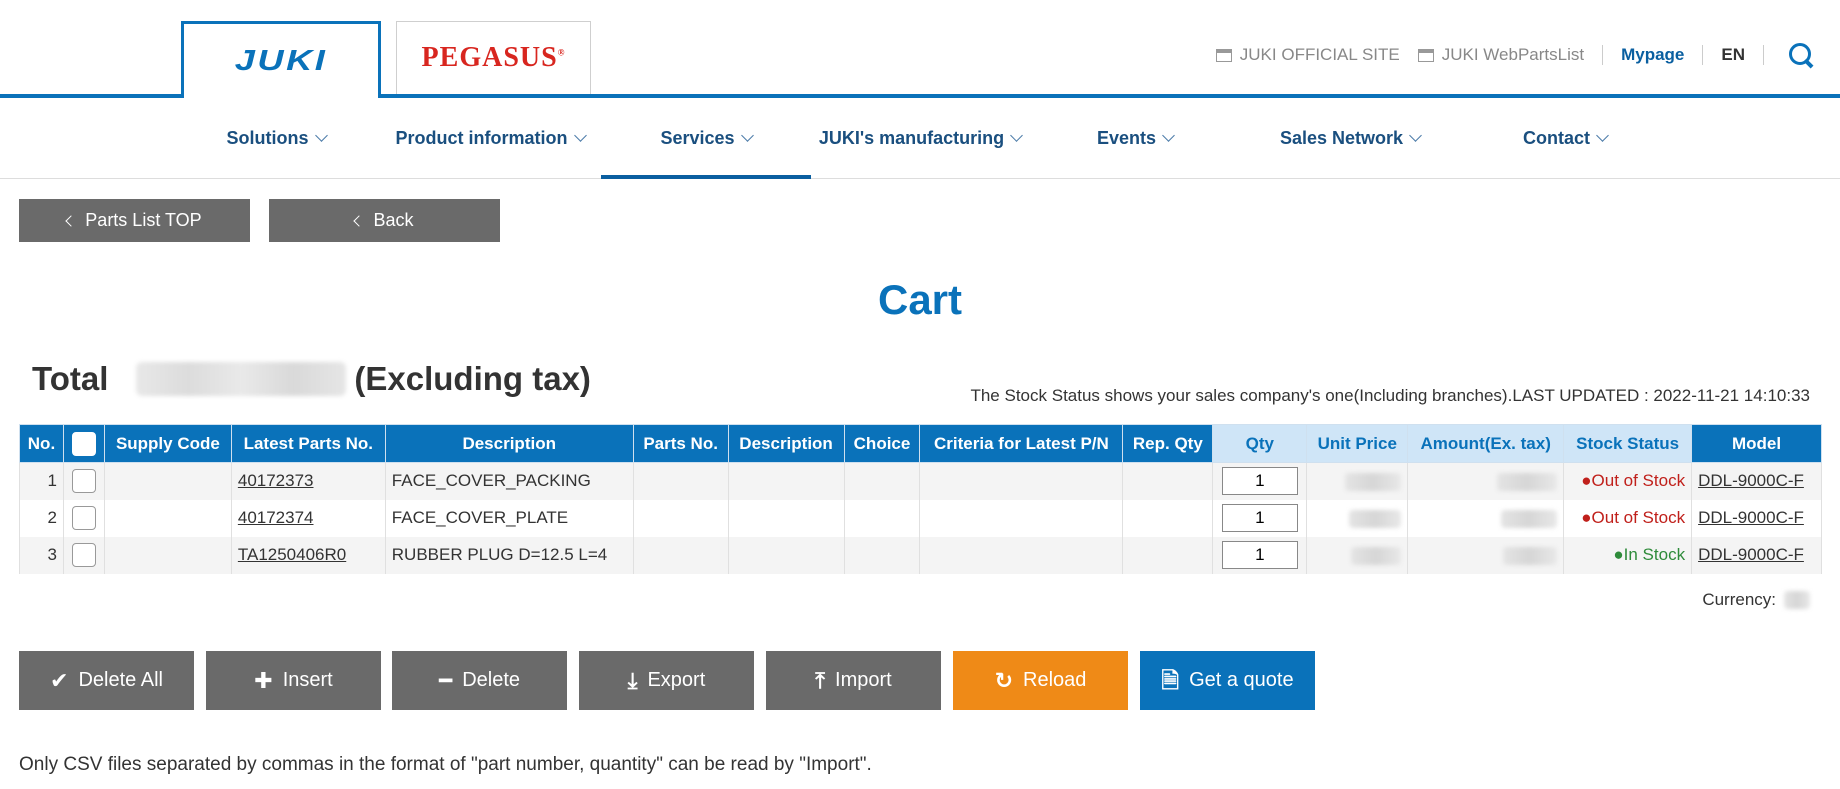 This screenshot has width=1840, height=789. I want to click on web-parts-list-link: JUKI WebPartsList, so click(1500, 55).